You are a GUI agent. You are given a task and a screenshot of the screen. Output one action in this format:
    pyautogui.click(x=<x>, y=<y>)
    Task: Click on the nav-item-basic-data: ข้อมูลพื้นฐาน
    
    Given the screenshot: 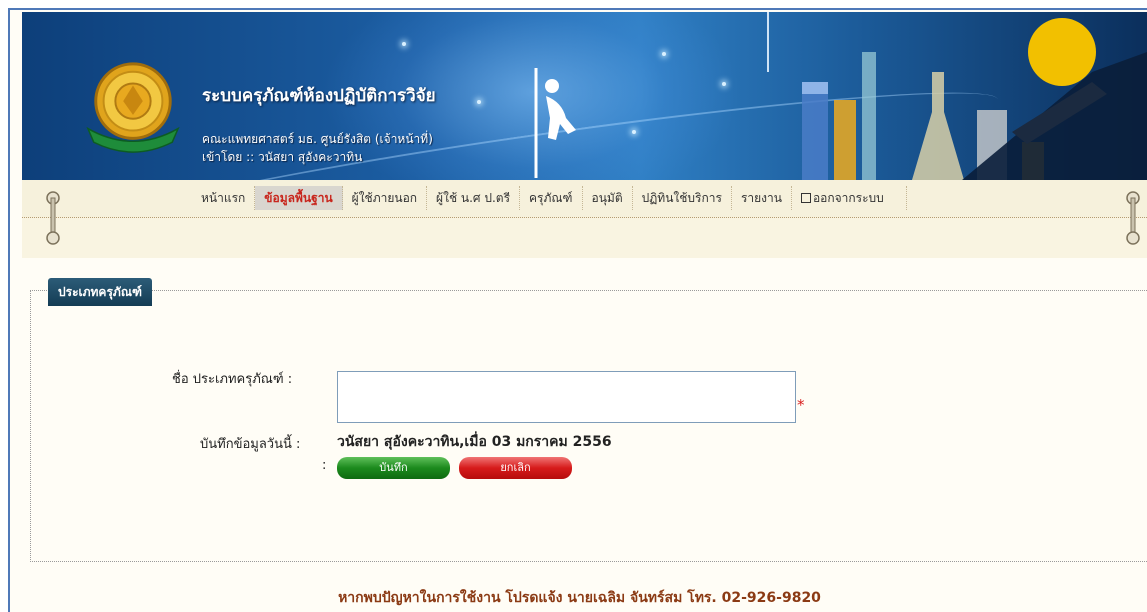 What is the action you would take?
    pyautogui.click(x=299, y=198)
    